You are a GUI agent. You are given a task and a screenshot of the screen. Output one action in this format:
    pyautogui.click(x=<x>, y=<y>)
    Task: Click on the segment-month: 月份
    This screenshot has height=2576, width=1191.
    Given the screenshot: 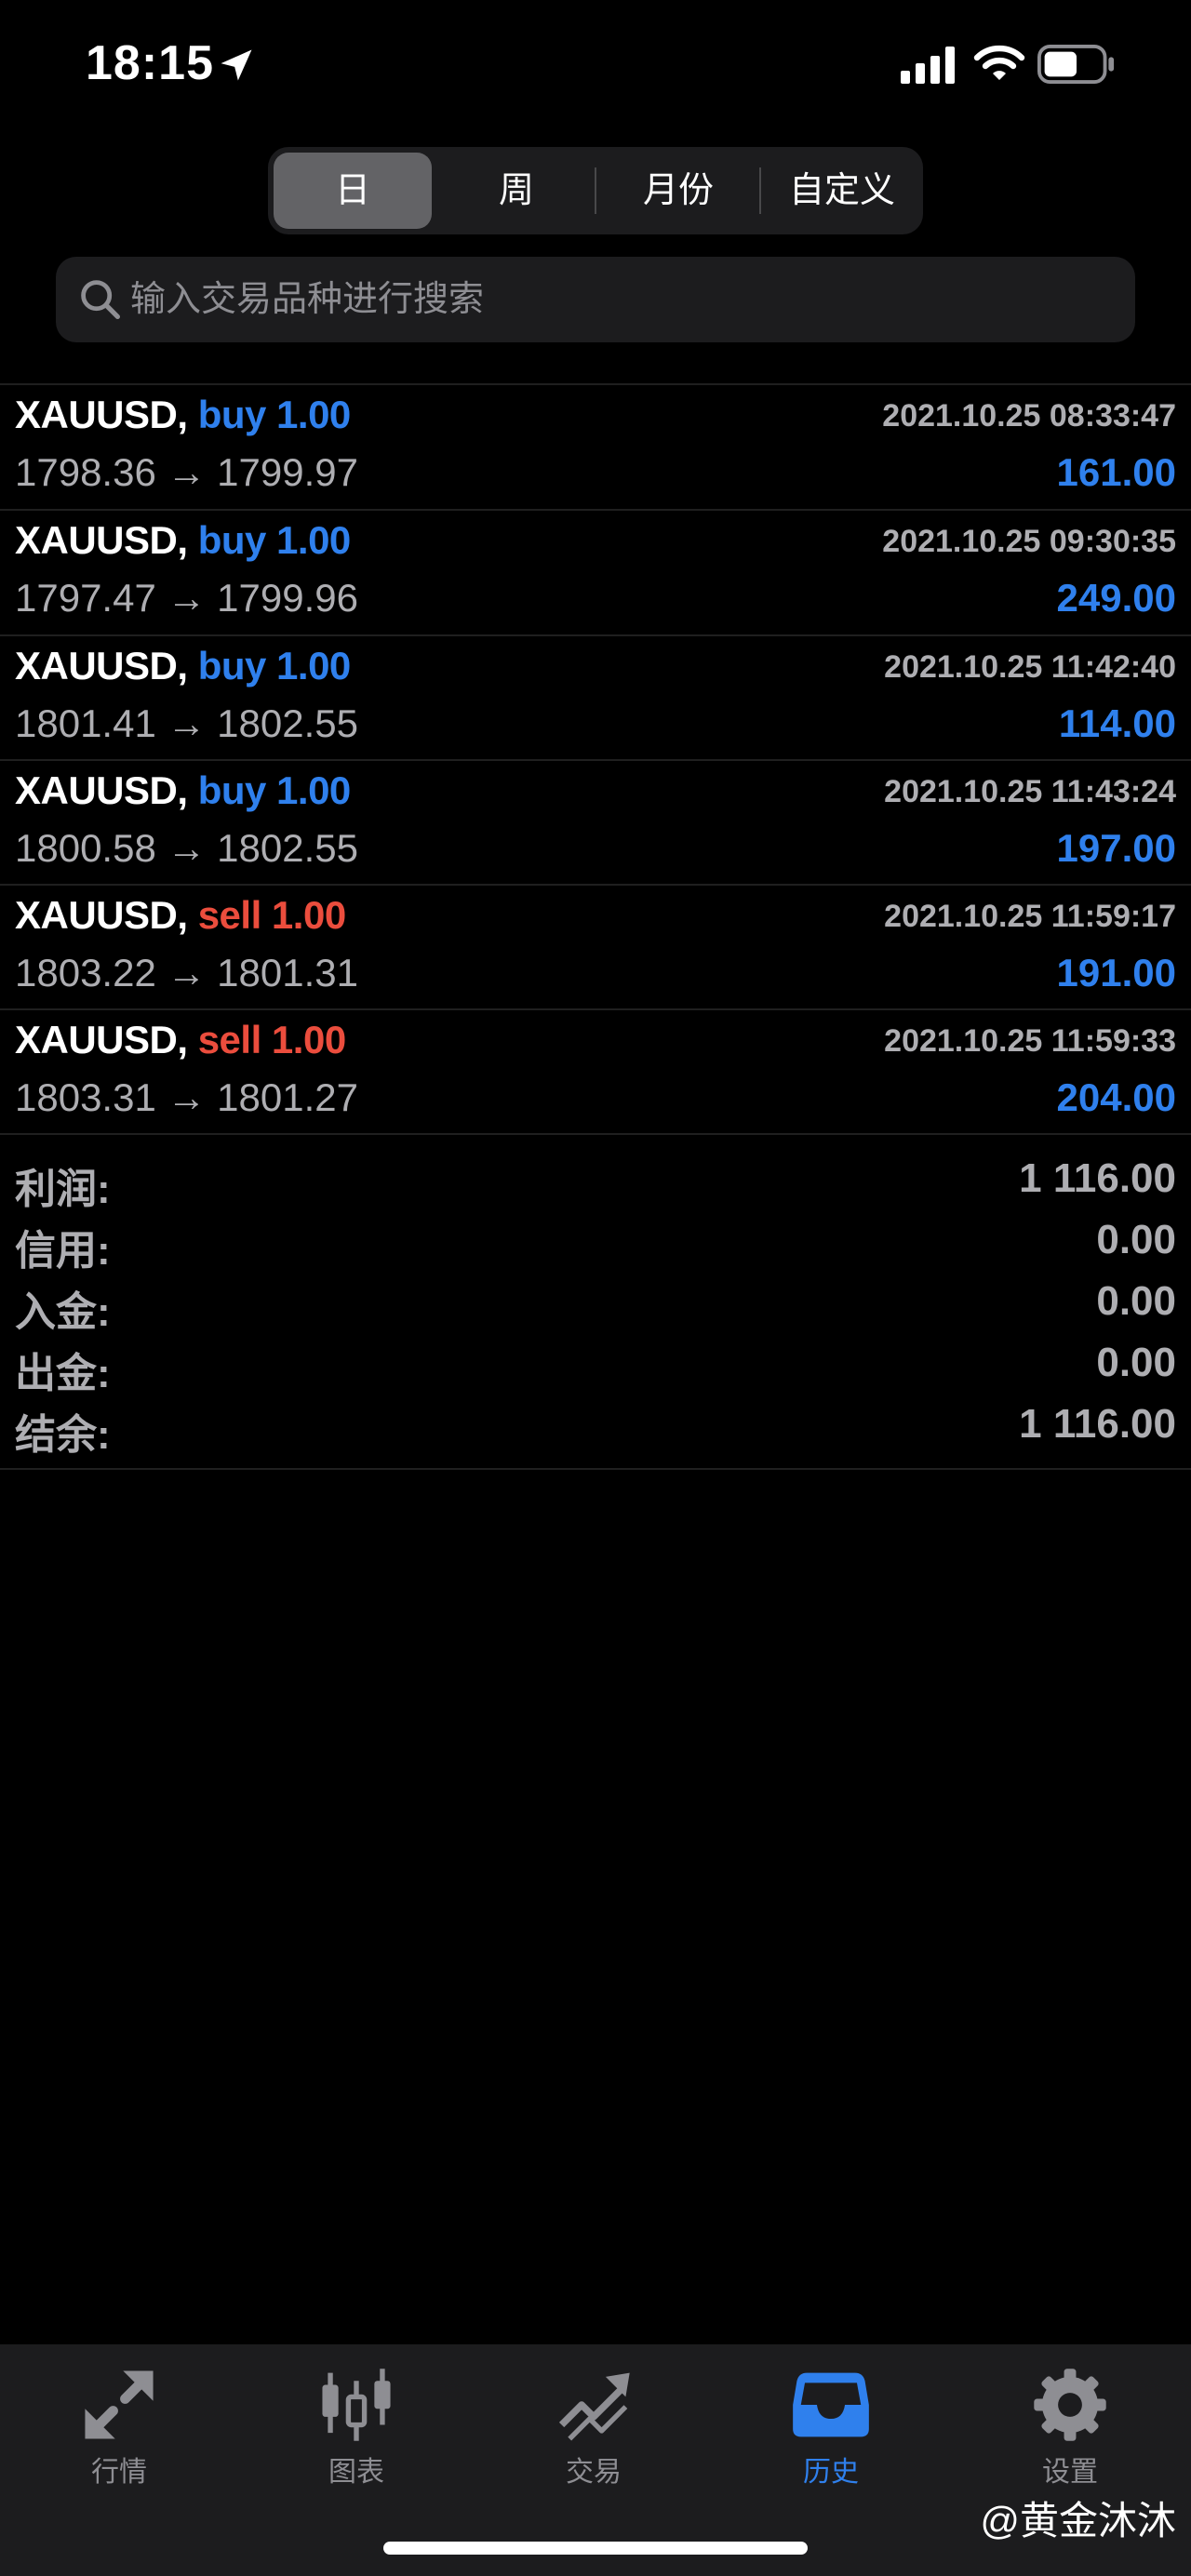 What is the action you would take?
    pyautogui.click(x=678, y=191)
    